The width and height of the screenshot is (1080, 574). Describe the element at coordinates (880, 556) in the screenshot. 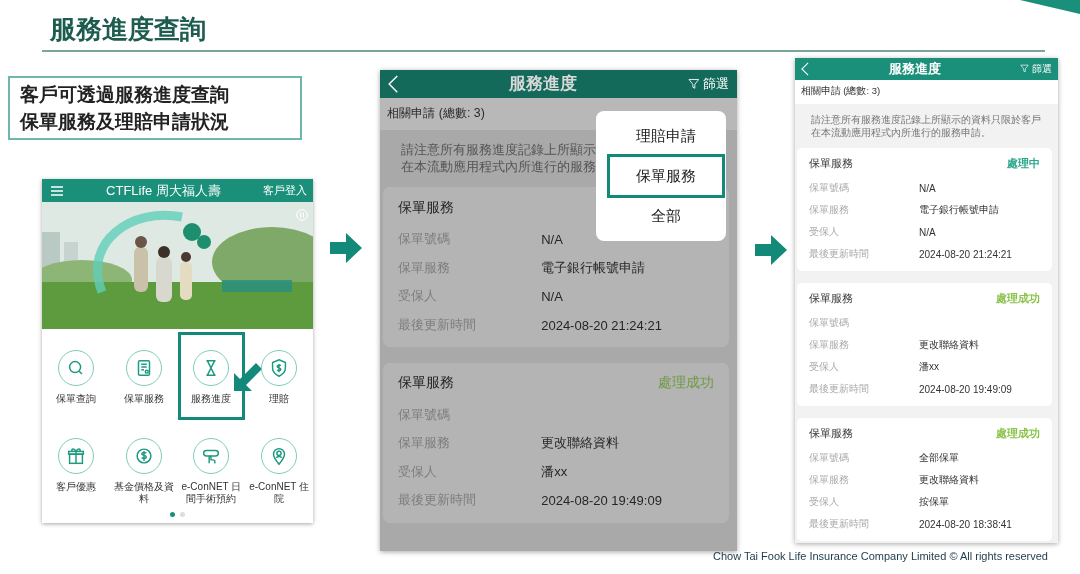

I see `copyright-text: Chow Tai Fook Life Insurance Company Limited © All rights reserved` at that location.